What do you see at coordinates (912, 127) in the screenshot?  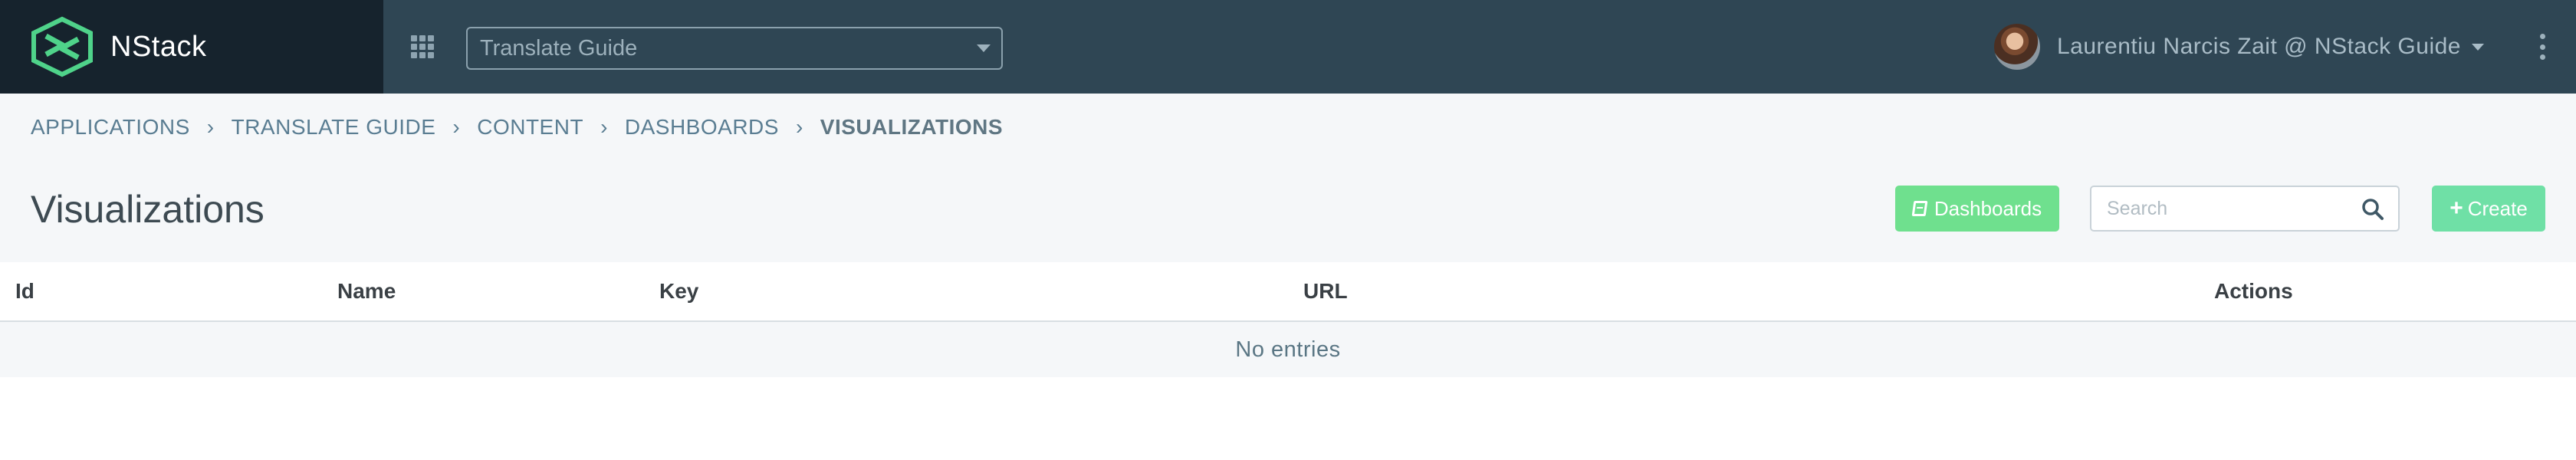 I see `breadcrumb-visualizations: VISUALIZATIONS` at bounding box center [912, 127].